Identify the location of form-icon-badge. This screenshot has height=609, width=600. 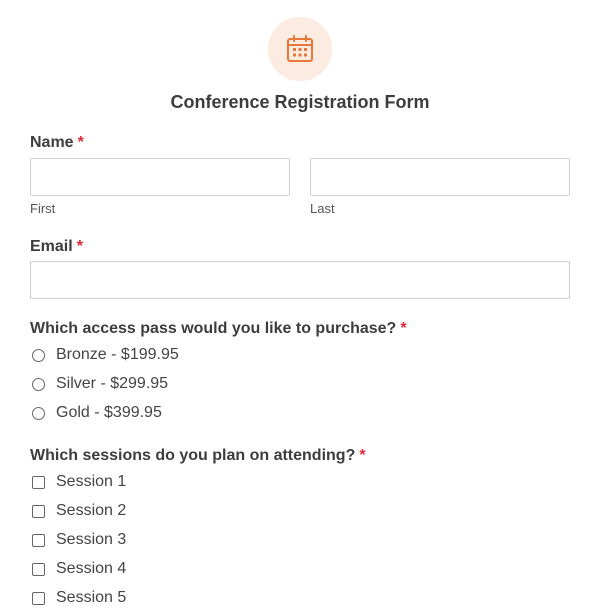
(300, 49).